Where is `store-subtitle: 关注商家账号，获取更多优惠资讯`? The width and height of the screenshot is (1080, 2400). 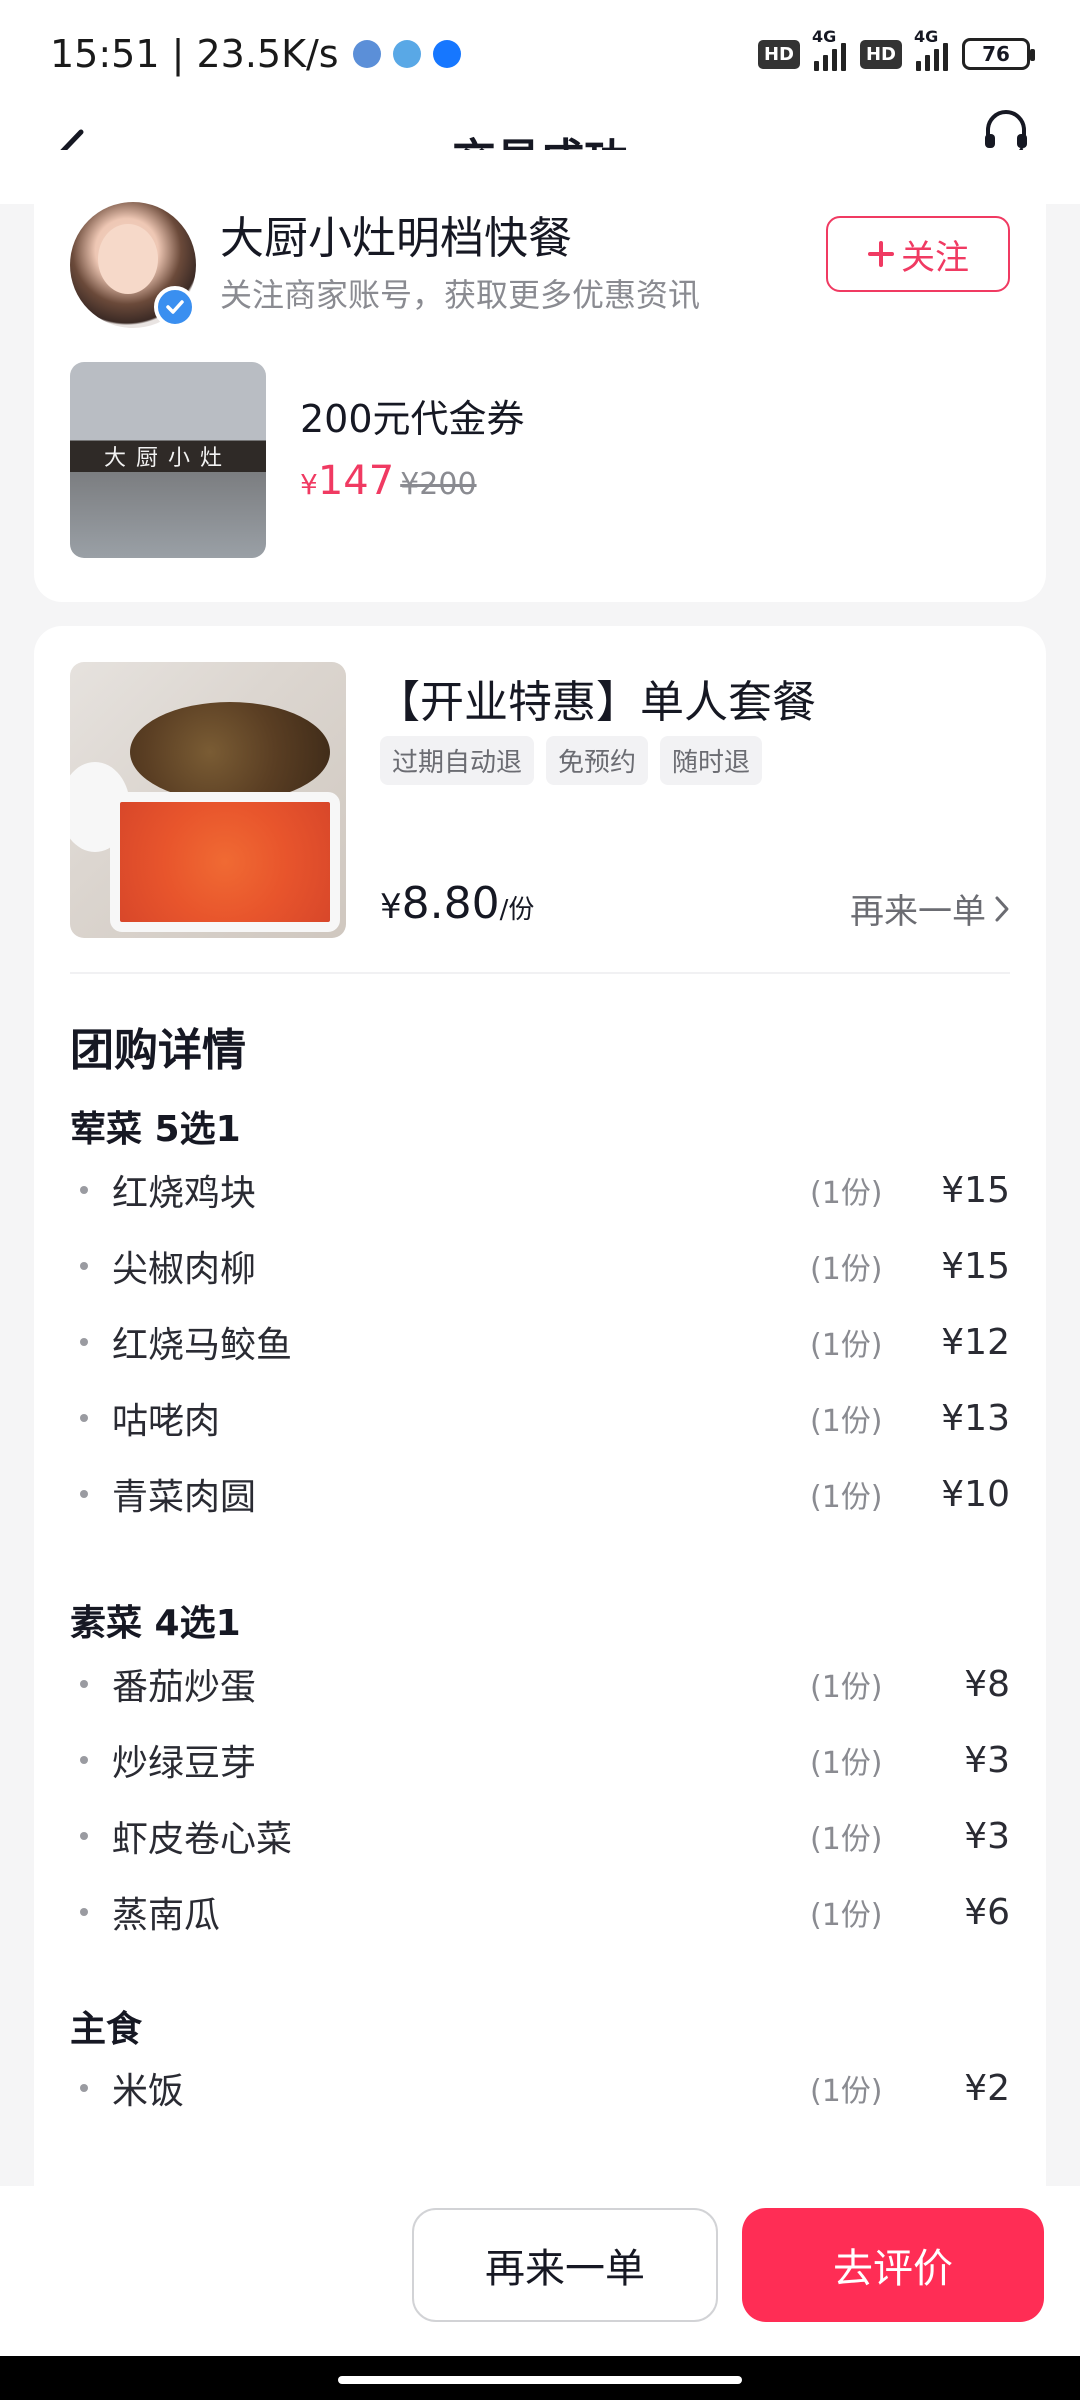 store-subtitle: 关注商家账号，获取更多优惠资讯 is located at coordinates (460, 295).